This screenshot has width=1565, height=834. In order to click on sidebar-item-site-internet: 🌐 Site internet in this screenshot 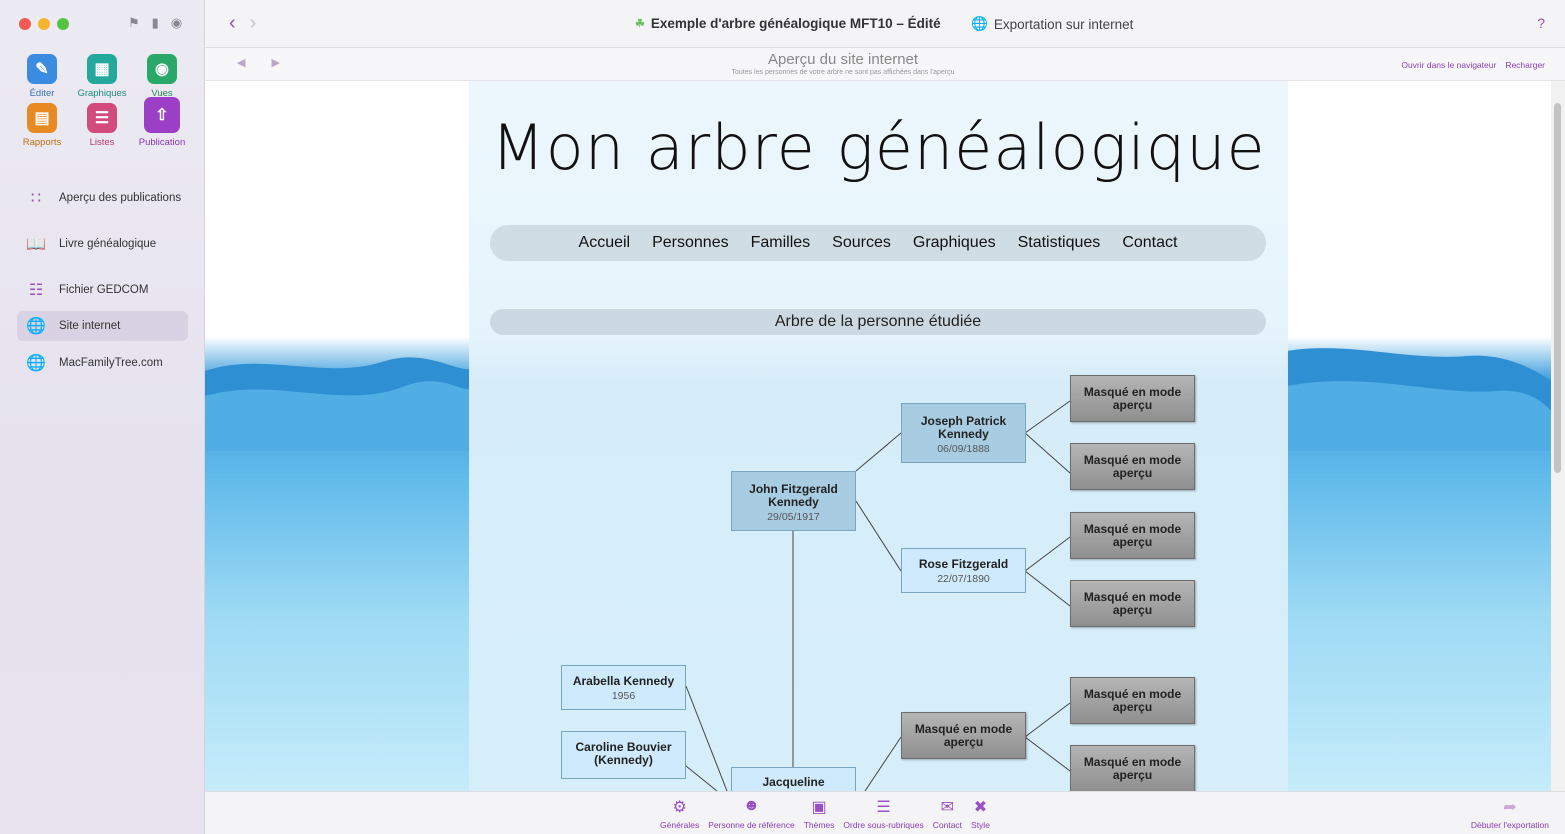, I will do `click(102, 326)`.